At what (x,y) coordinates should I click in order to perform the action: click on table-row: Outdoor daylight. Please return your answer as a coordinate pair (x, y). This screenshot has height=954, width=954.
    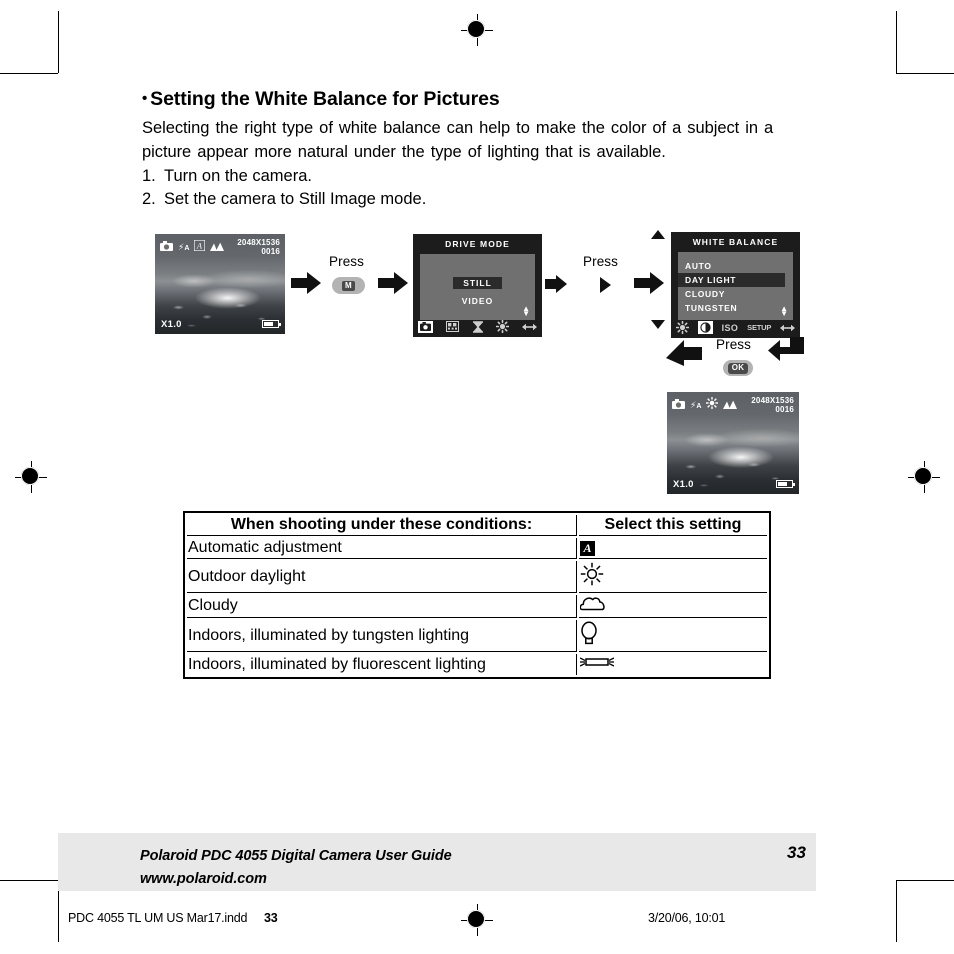
    Looking at the image, I should click on (477, 577).